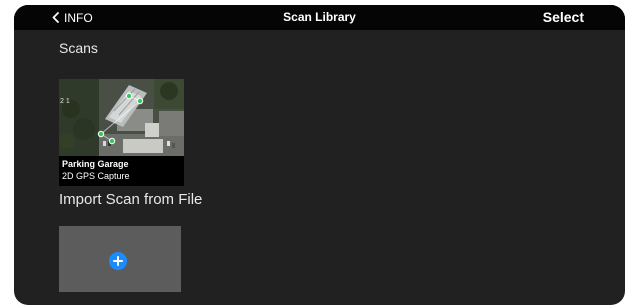 The height and width of the screenshot is (308, 637). Describe the element at coordinates (78, 17) in the screenshot. I see `back-label: INFO` at that location.